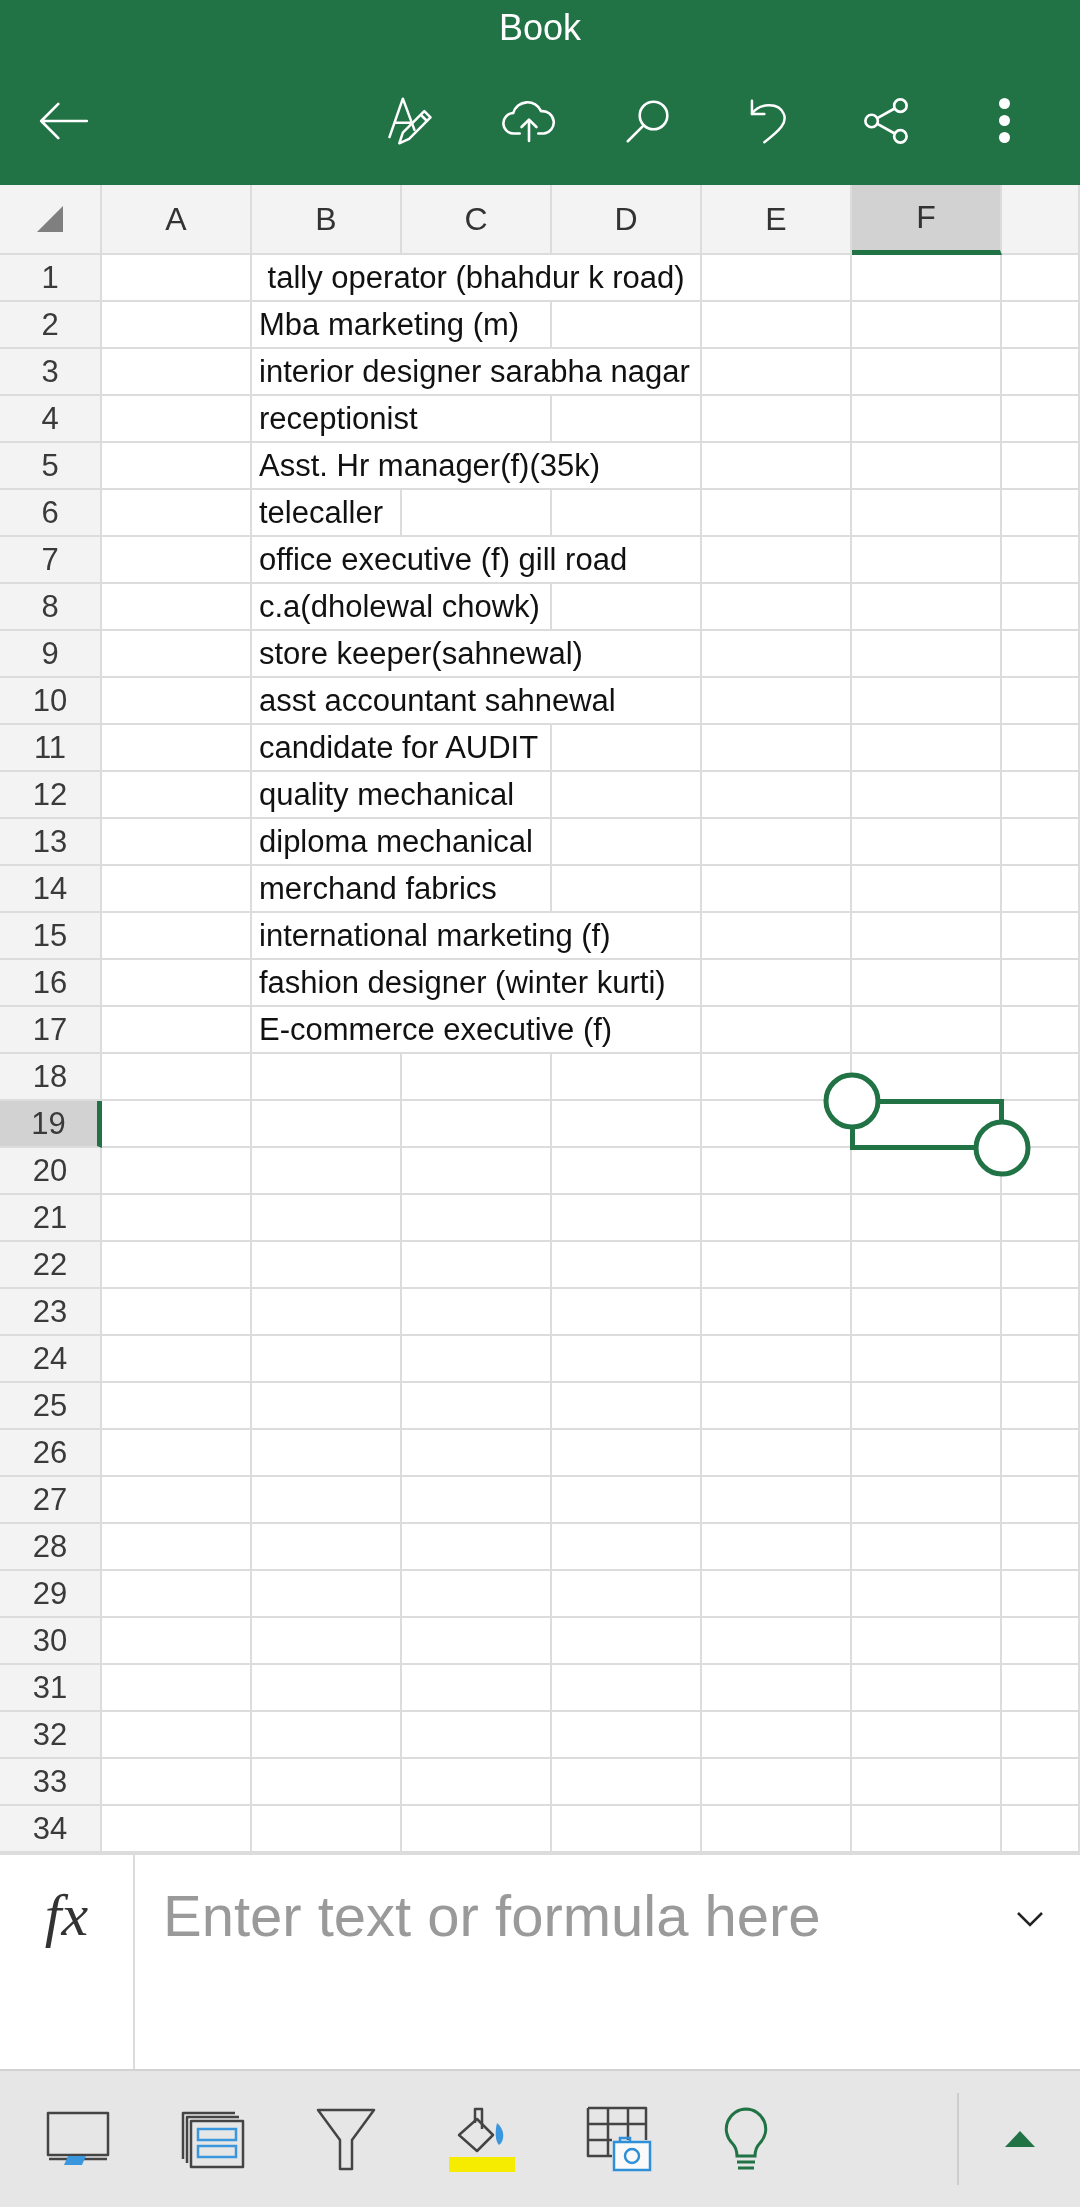  What do you see at coordinates (51, 1782) in the screenshot?
I see `row-header: 33` at bounding box center [51, 1782].